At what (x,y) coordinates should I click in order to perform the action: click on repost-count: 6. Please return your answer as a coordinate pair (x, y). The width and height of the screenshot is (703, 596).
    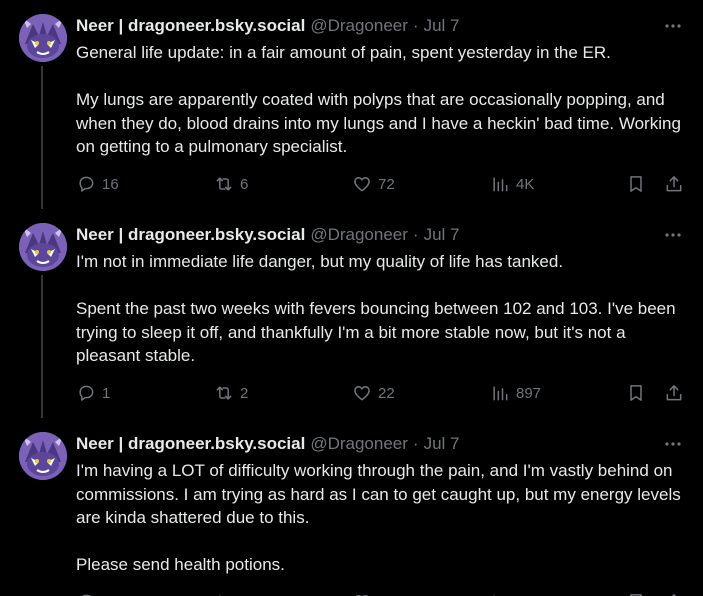
    Looking at the image, I should click on (244, 184).